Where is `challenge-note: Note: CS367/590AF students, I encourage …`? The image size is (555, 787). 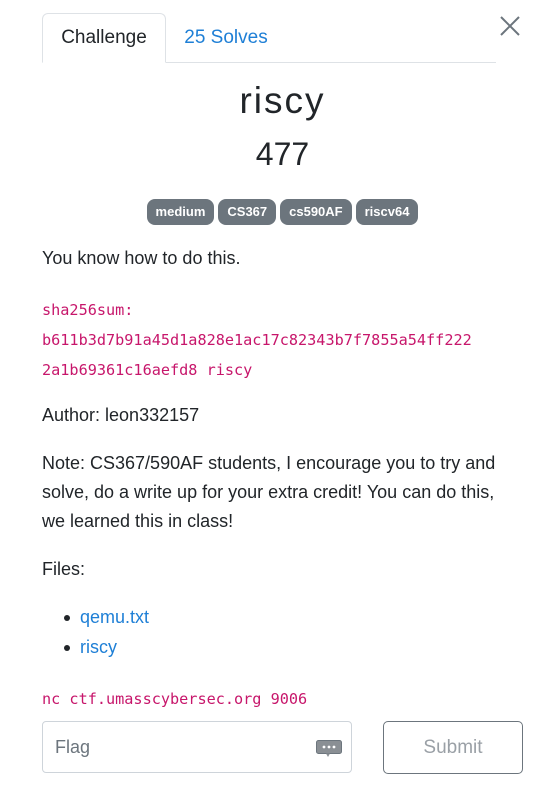
challenge-note: Note: CS367/590AF students, I encourage … is located at coordinates (269, 492).